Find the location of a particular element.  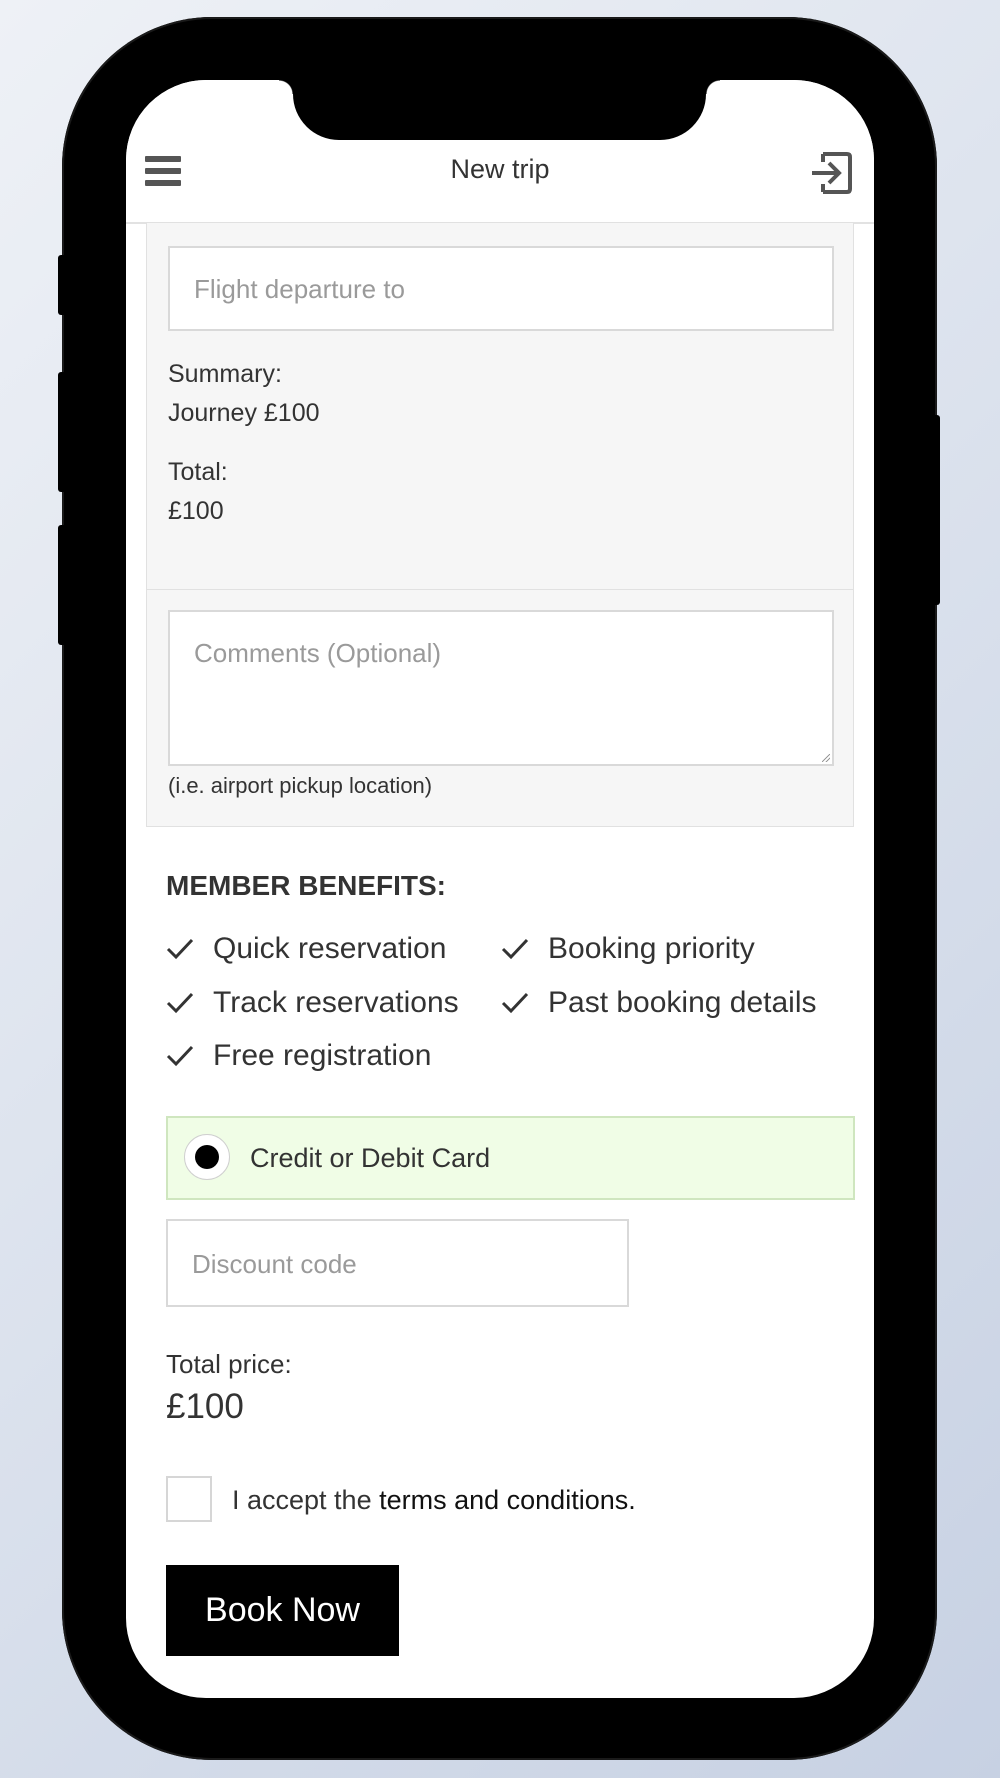

sign-out-icon is located at coordinates (831, 173).